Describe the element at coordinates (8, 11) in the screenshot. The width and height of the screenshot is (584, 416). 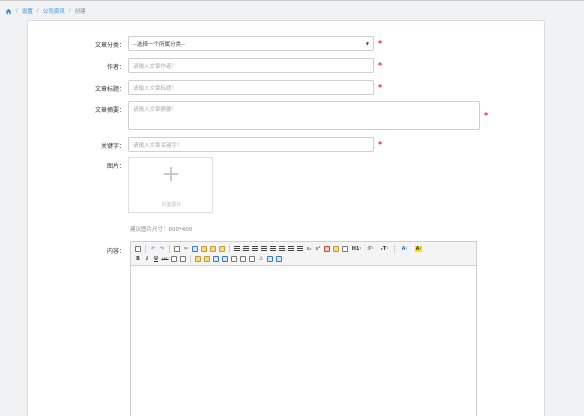
I see `home-icon` at that location.